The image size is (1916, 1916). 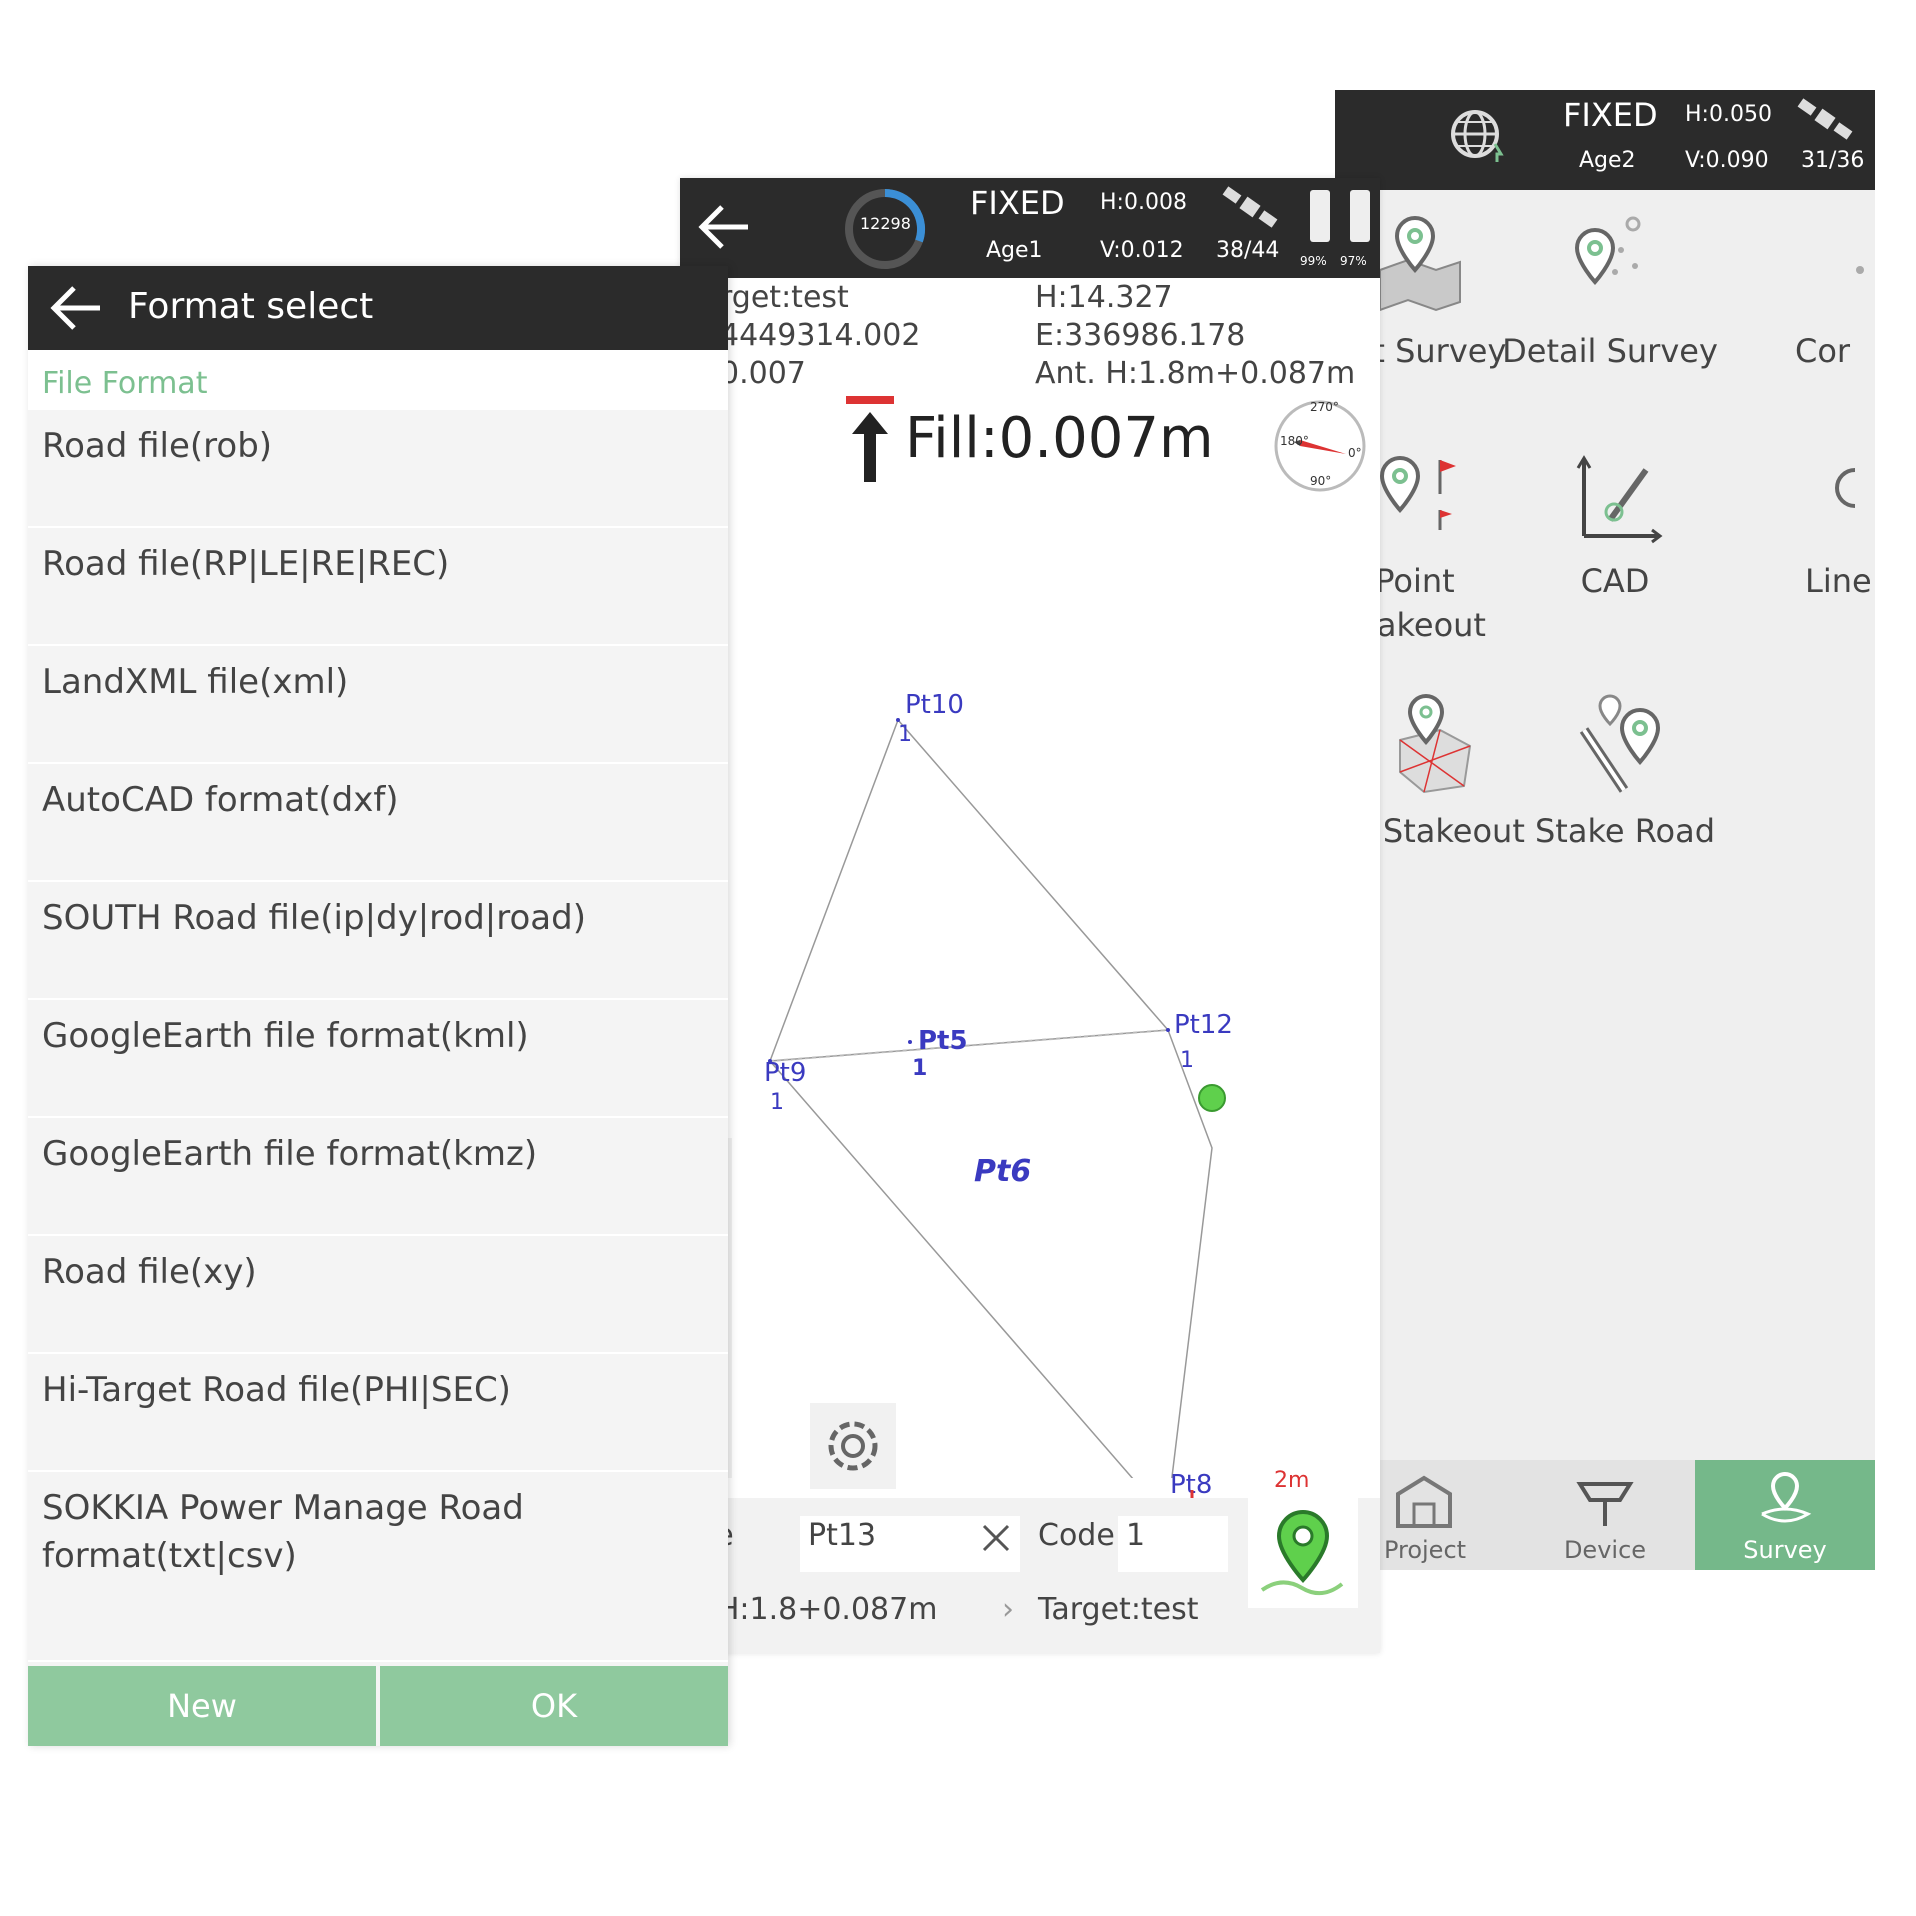 What do you see at coordinates (1014, 250) in the screenshot?
I see `stakeout-age: Age1` at bounding box center [1014, 250].